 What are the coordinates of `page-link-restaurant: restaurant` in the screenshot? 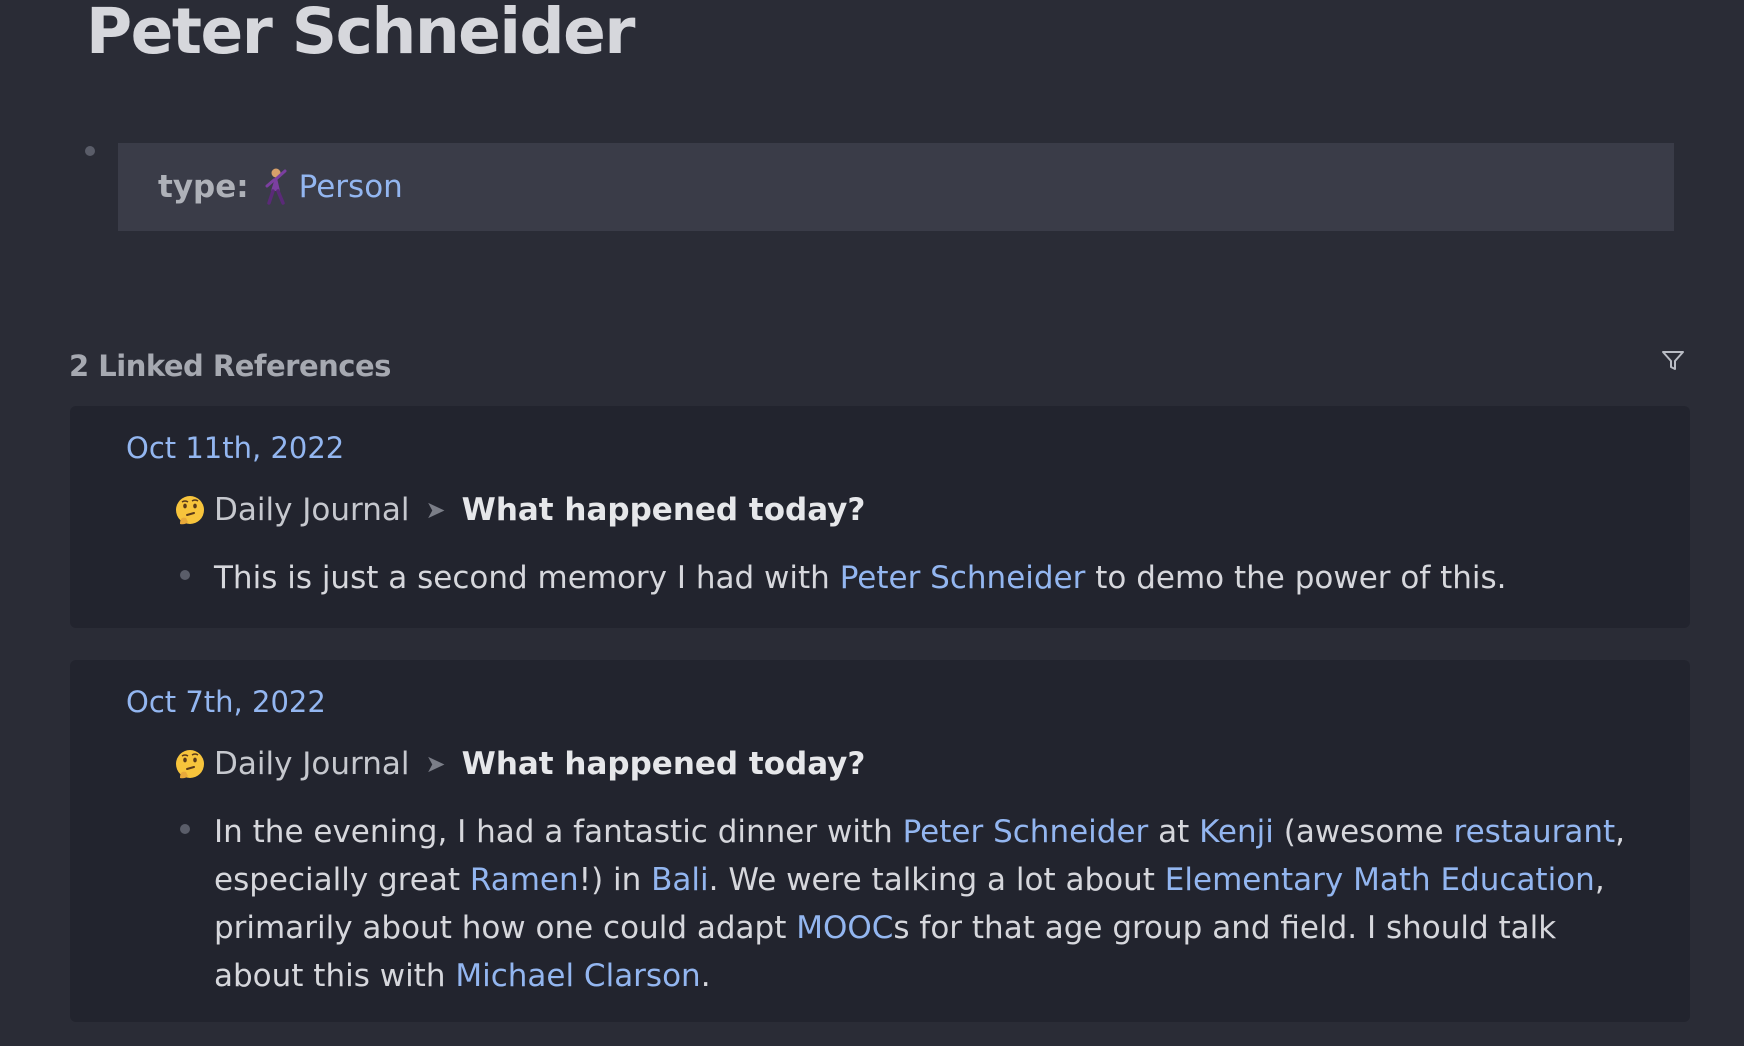 It's located at (1535, 832).